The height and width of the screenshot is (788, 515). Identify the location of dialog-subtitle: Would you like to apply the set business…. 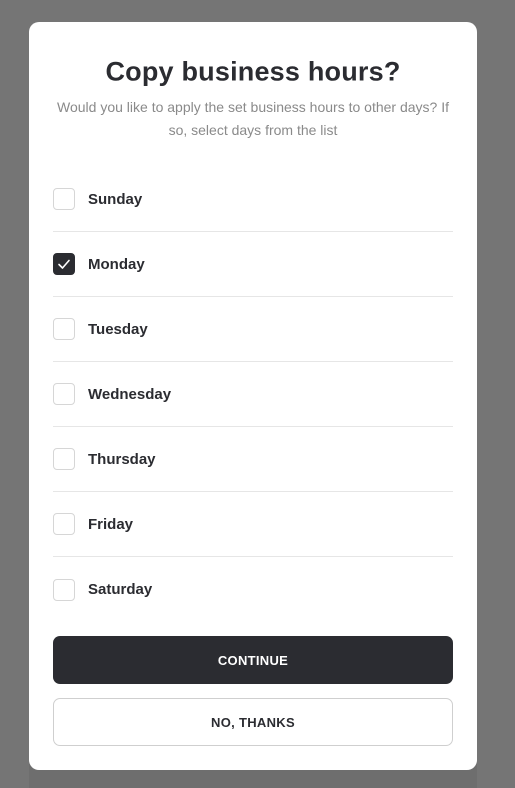
(253, 118).